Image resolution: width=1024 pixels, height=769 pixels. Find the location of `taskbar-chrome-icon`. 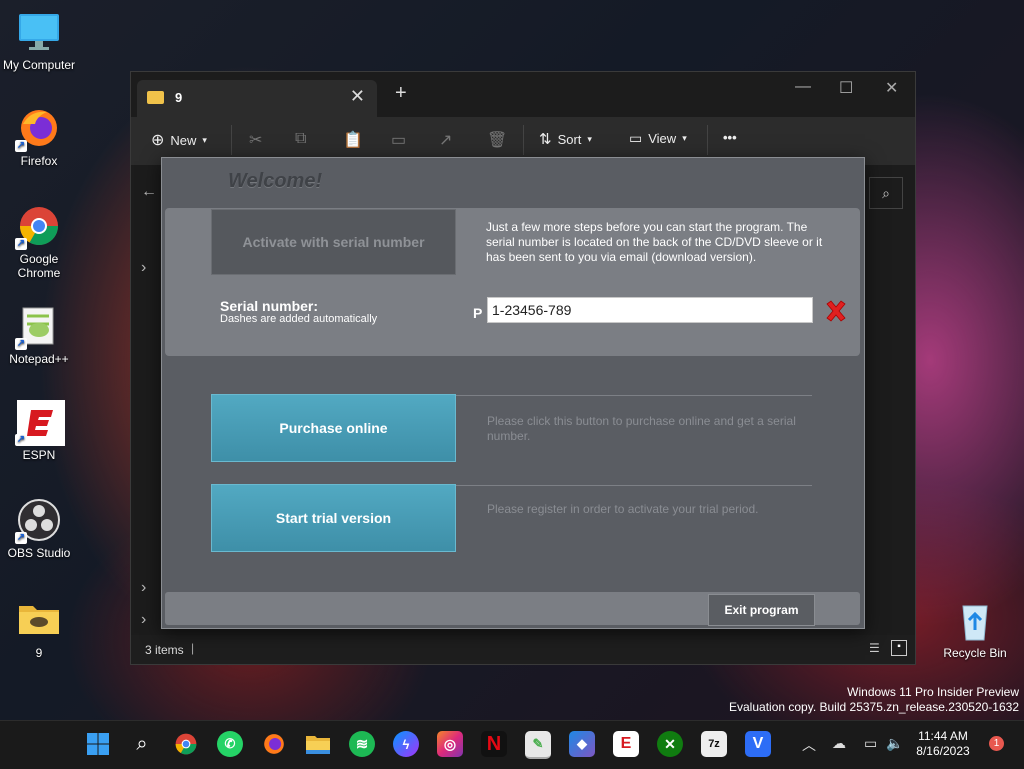

taskbar-chrome-icon is located at coordinates (186, 744).